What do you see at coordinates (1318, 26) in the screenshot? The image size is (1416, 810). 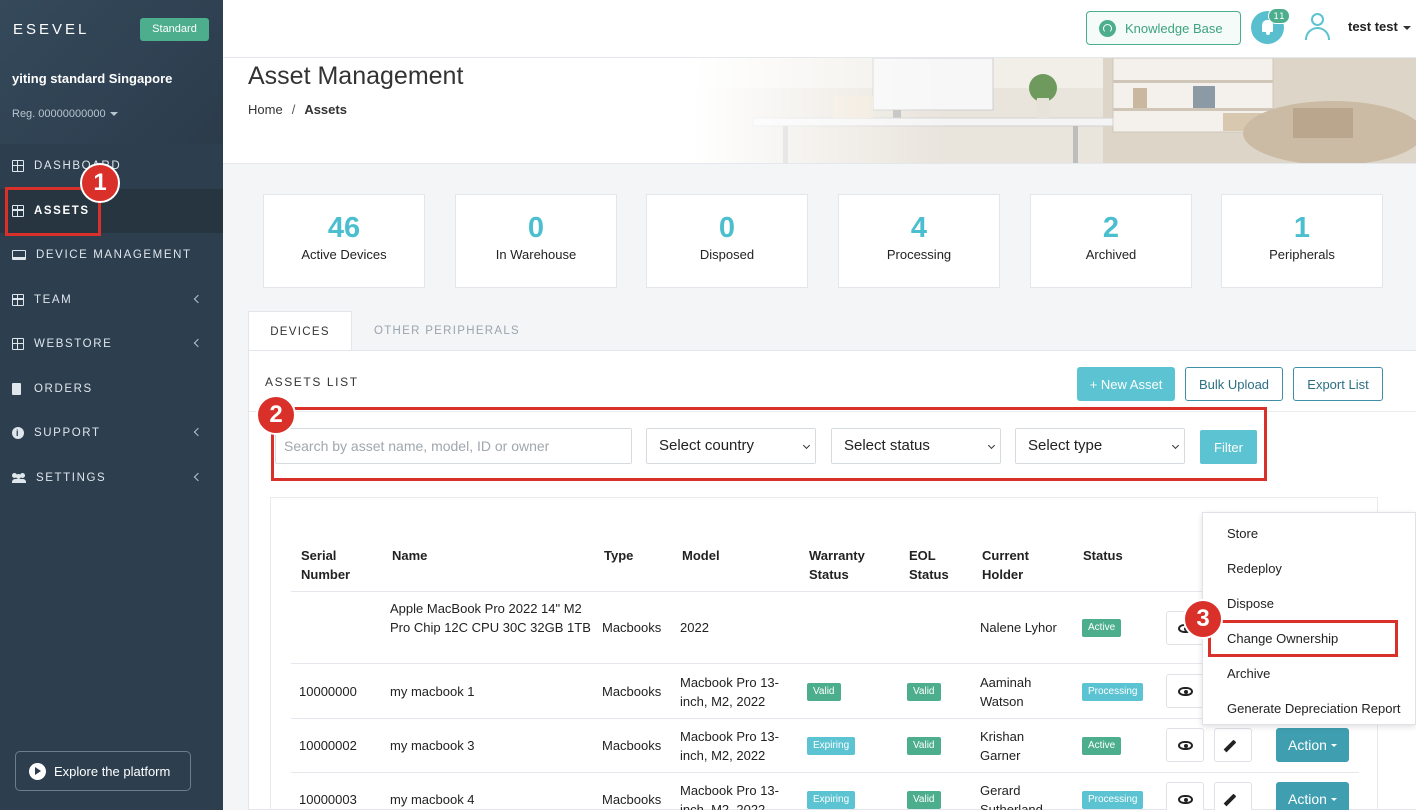 I see `user-avatar-icon` at bounding box center [1318, 26].